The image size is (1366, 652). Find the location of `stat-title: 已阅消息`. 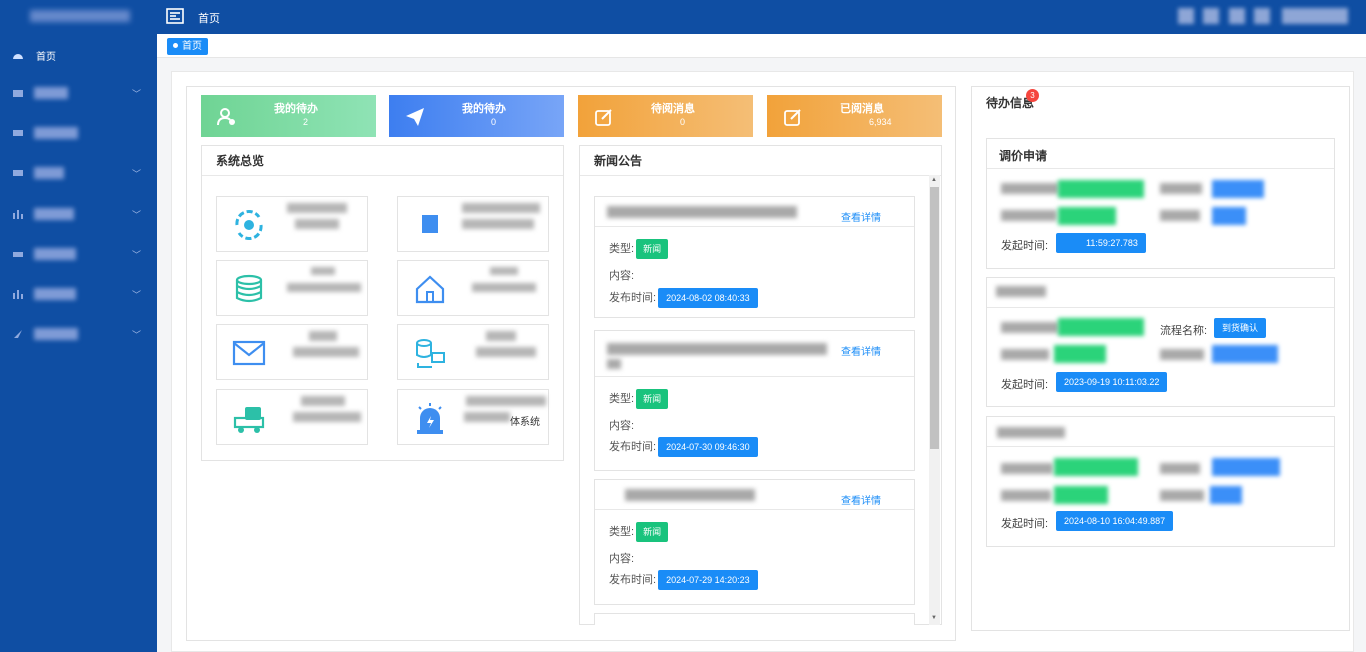

stat-title: 已阅消息 is located at coordinates (862, 109).